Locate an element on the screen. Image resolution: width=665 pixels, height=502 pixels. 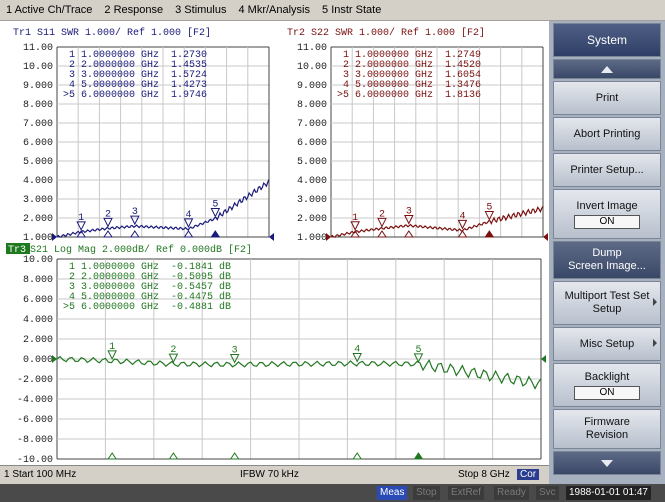
multiport-label-1: Multiport Test Set is located at coordinates (607, 296).